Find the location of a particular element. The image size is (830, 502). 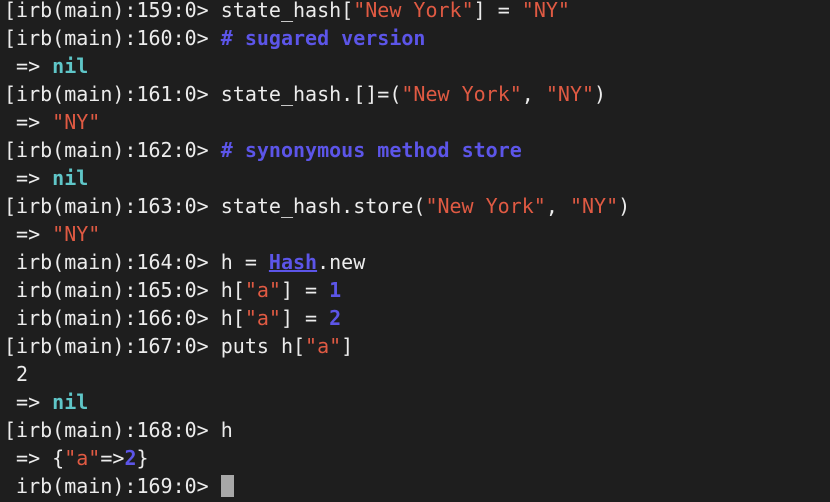

code-text: [irb(main):167:0> puts h[ is located at coordinates (155, 346).